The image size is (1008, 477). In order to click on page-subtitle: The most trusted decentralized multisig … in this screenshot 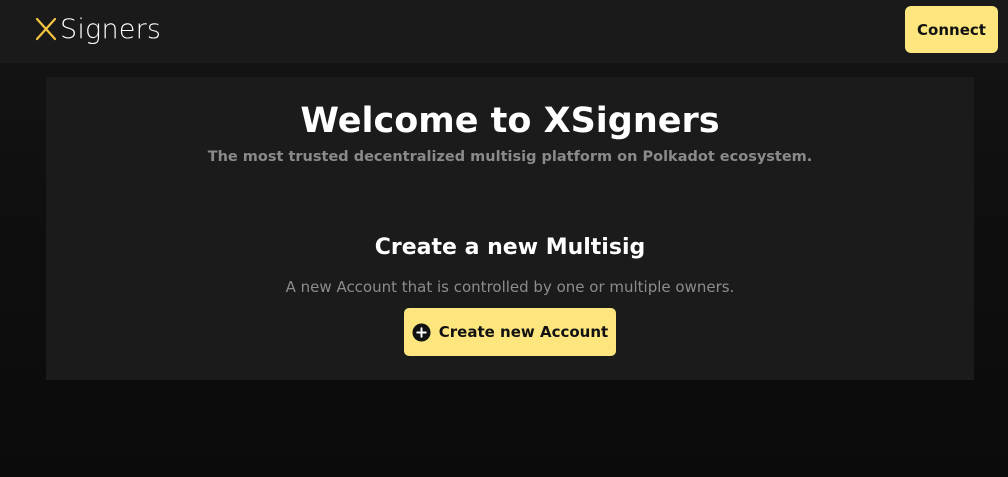, I will do `click(510, 157)`.